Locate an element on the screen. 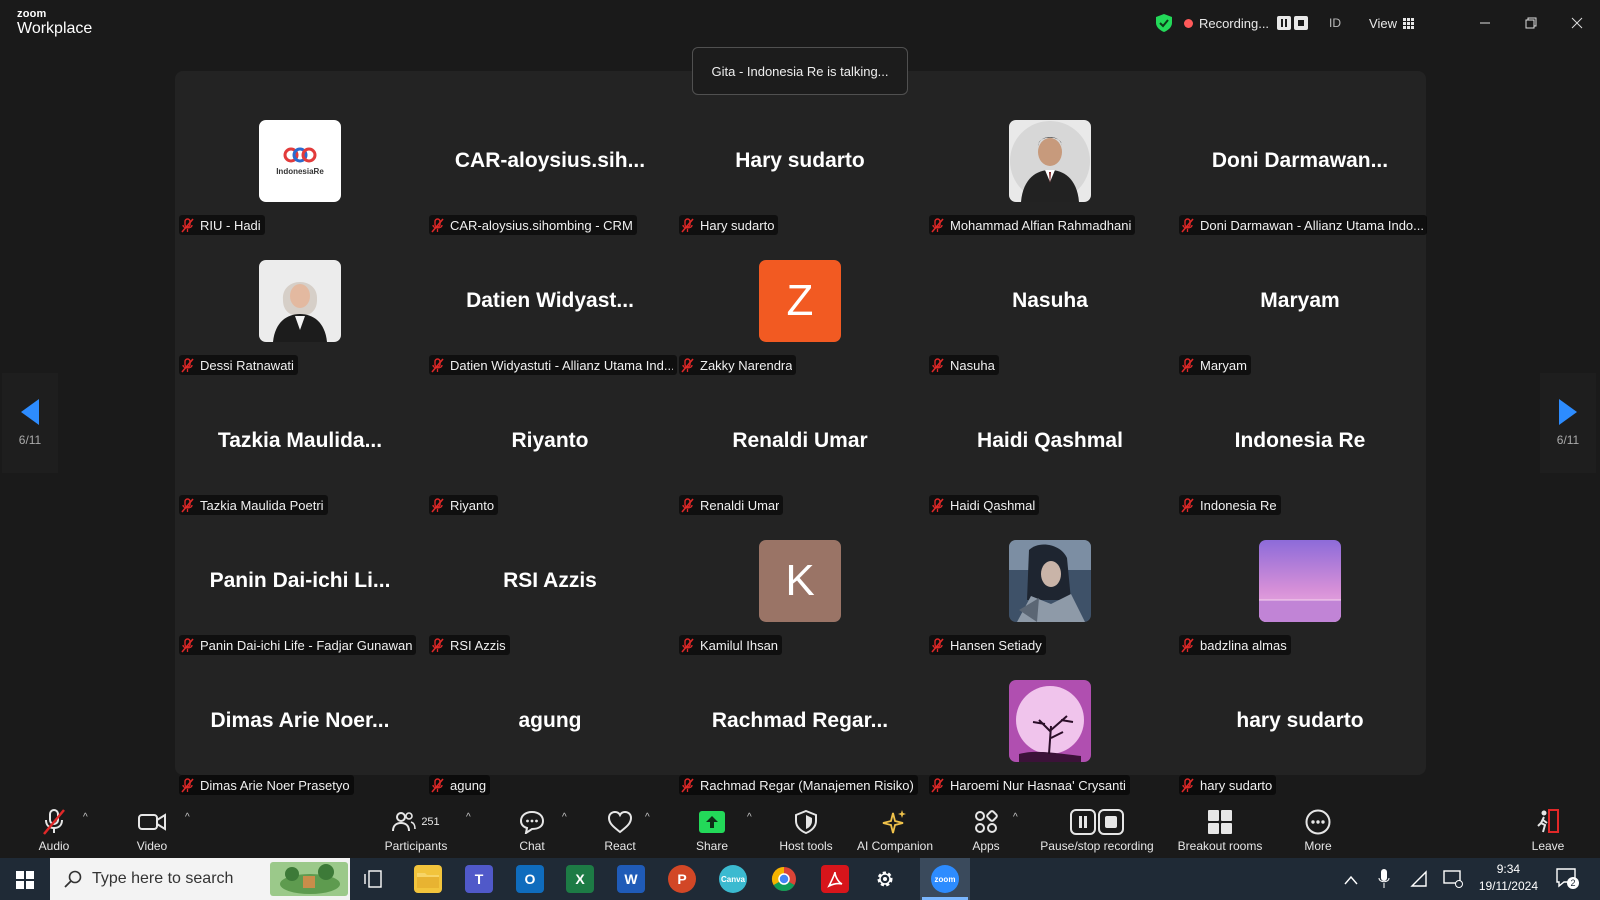 Image resolution: width=1600 pixels, height=900 pixels. tray-display is located at coordinates (1453, 881).